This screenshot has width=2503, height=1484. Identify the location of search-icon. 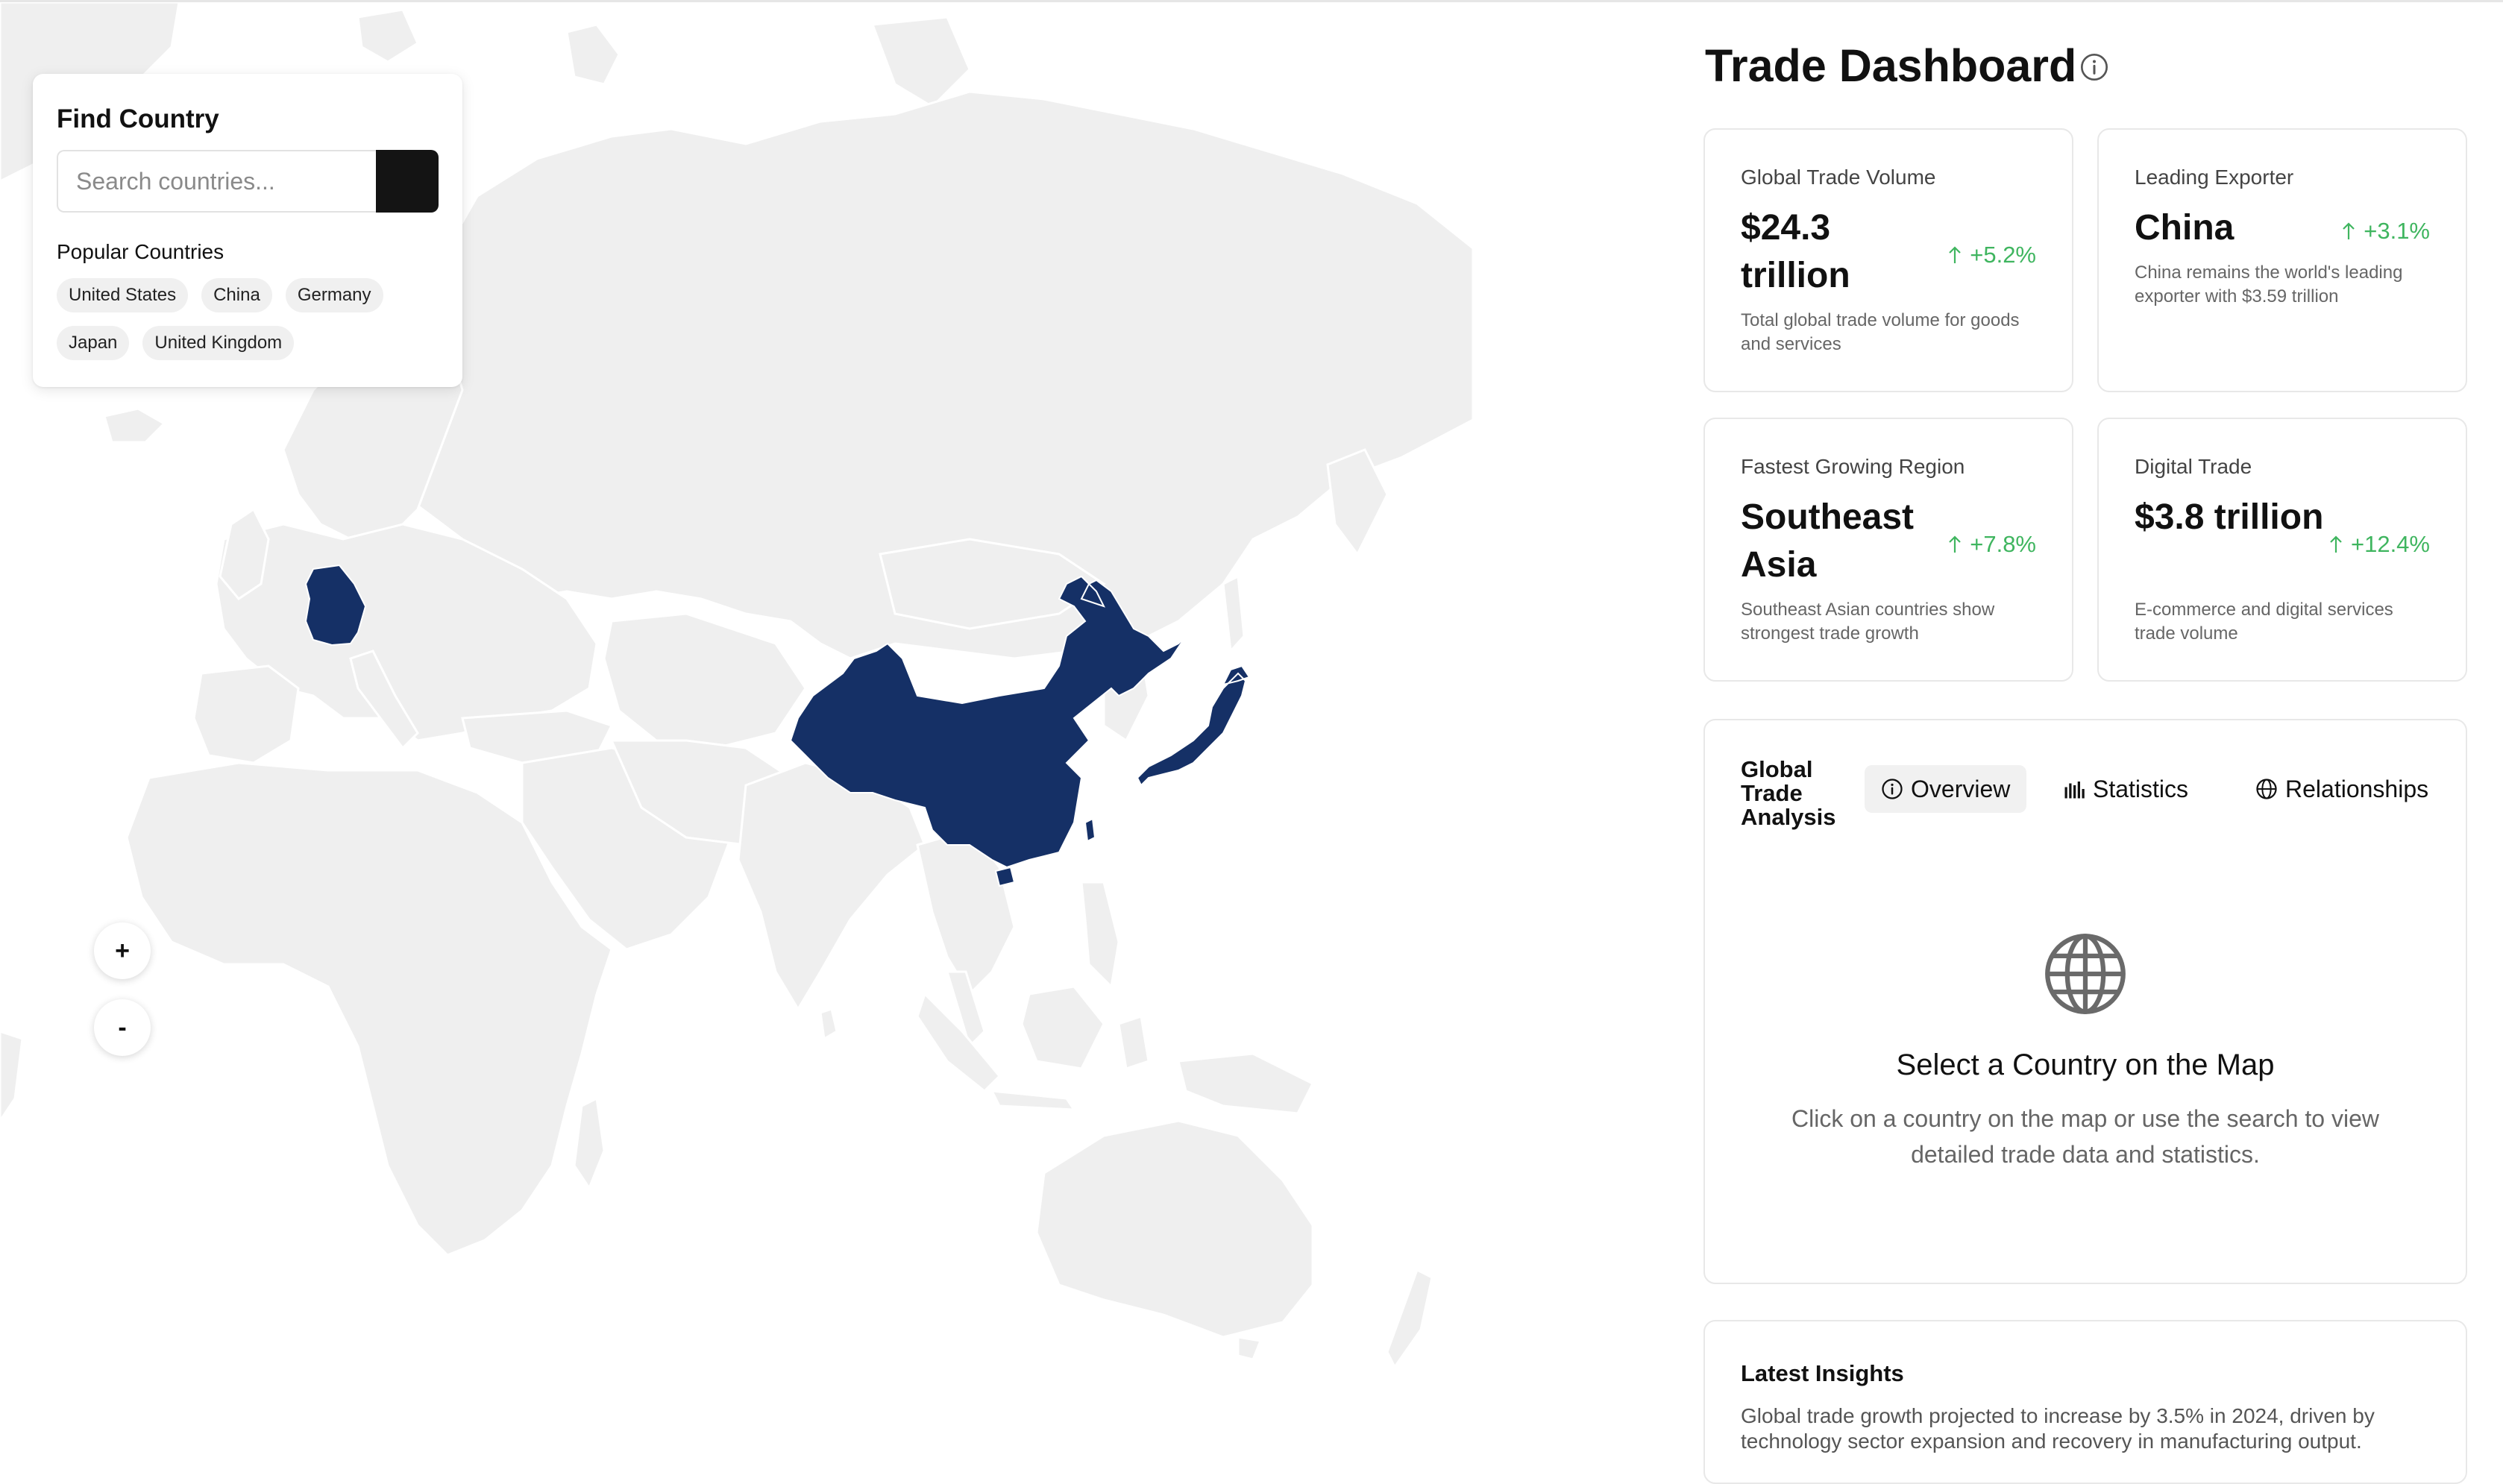
(42, 84).